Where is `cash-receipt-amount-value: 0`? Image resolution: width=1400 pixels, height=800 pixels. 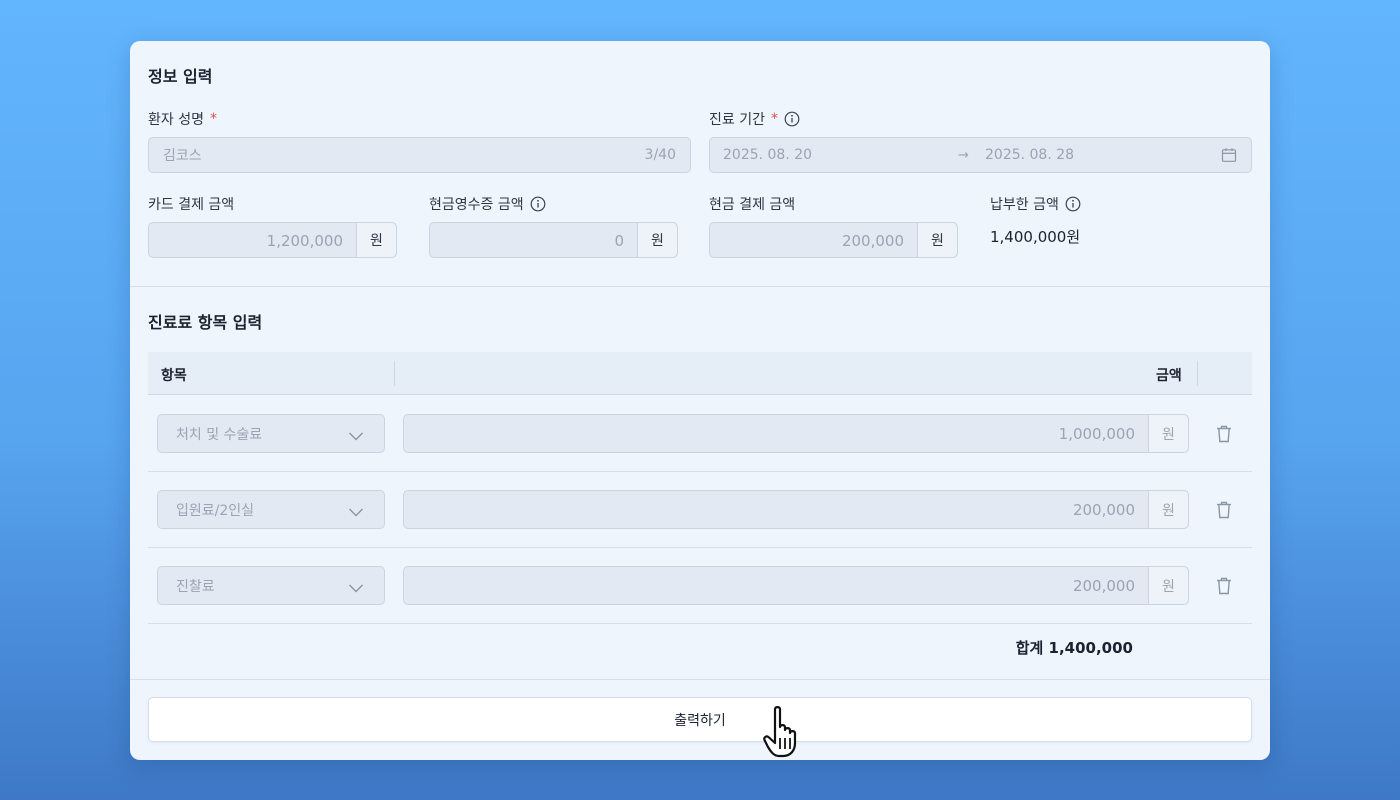
cash-receipt-amount-value: 0 is located at coordinates (619, 240).